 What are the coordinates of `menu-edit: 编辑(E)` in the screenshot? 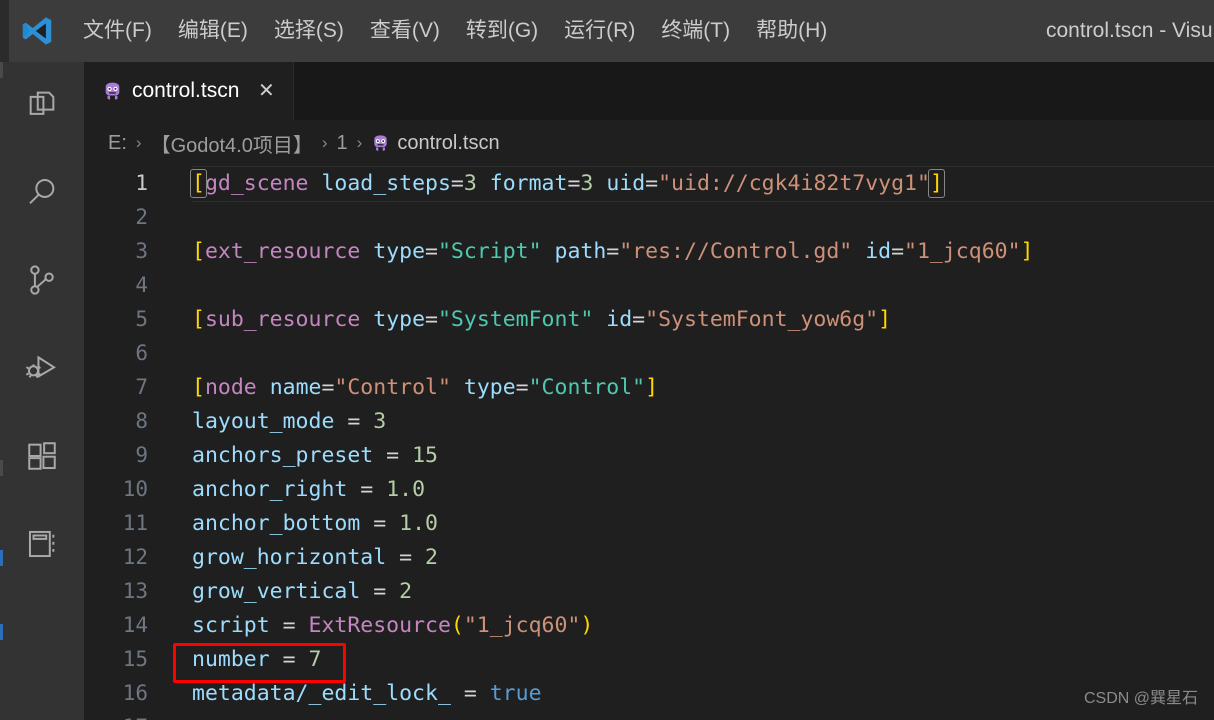 It's located at (213, 30).